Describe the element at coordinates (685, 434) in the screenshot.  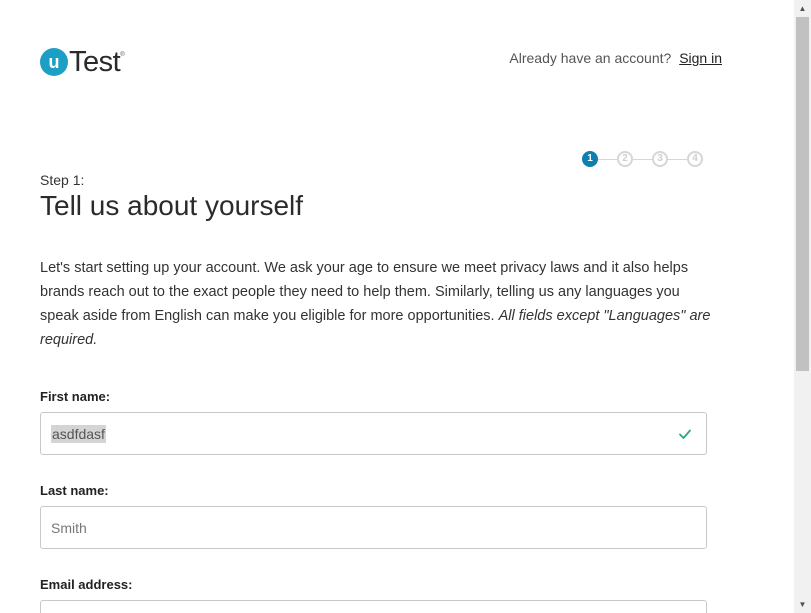
I see `check-icon` at that location.